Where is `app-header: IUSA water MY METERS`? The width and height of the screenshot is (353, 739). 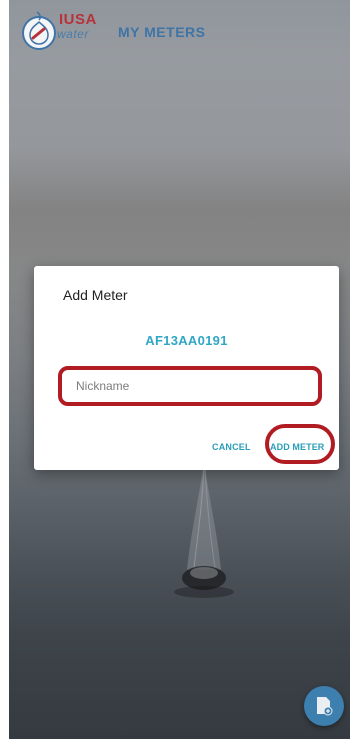 app-header: IUSA water MY METERS is located at coordinates (179, 33).